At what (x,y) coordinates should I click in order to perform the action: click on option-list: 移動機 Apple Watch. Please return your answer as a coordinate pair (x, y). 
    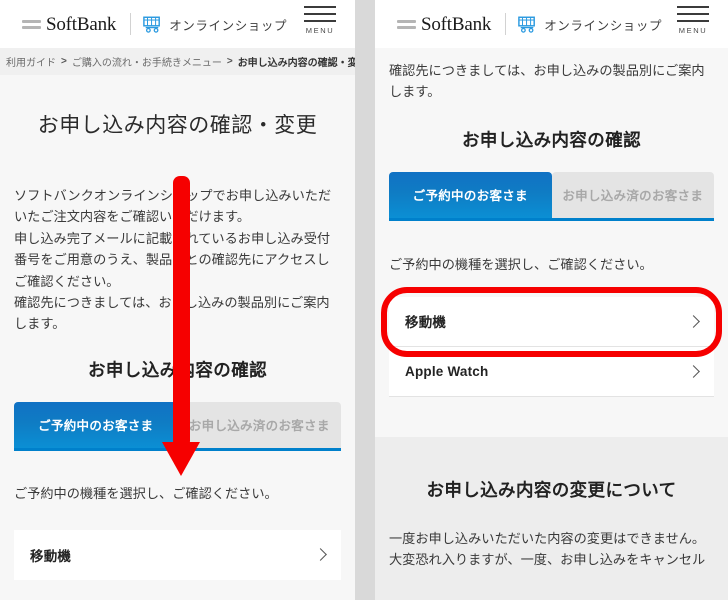
    Looking at the image, I should click on (551, 341).